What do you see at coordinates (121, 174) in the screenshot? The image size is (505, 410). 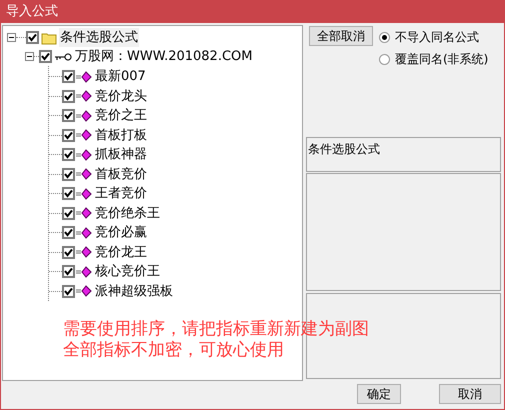 I see `tree-item-label: 首板竞价` at bounding box center [121, 174].